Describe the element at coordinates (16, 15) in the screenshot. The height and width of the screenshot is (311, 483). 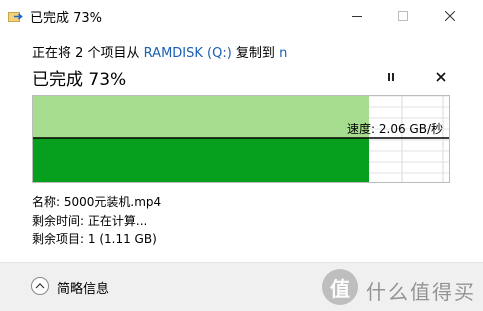
I see `copy-files-icon` at that location.